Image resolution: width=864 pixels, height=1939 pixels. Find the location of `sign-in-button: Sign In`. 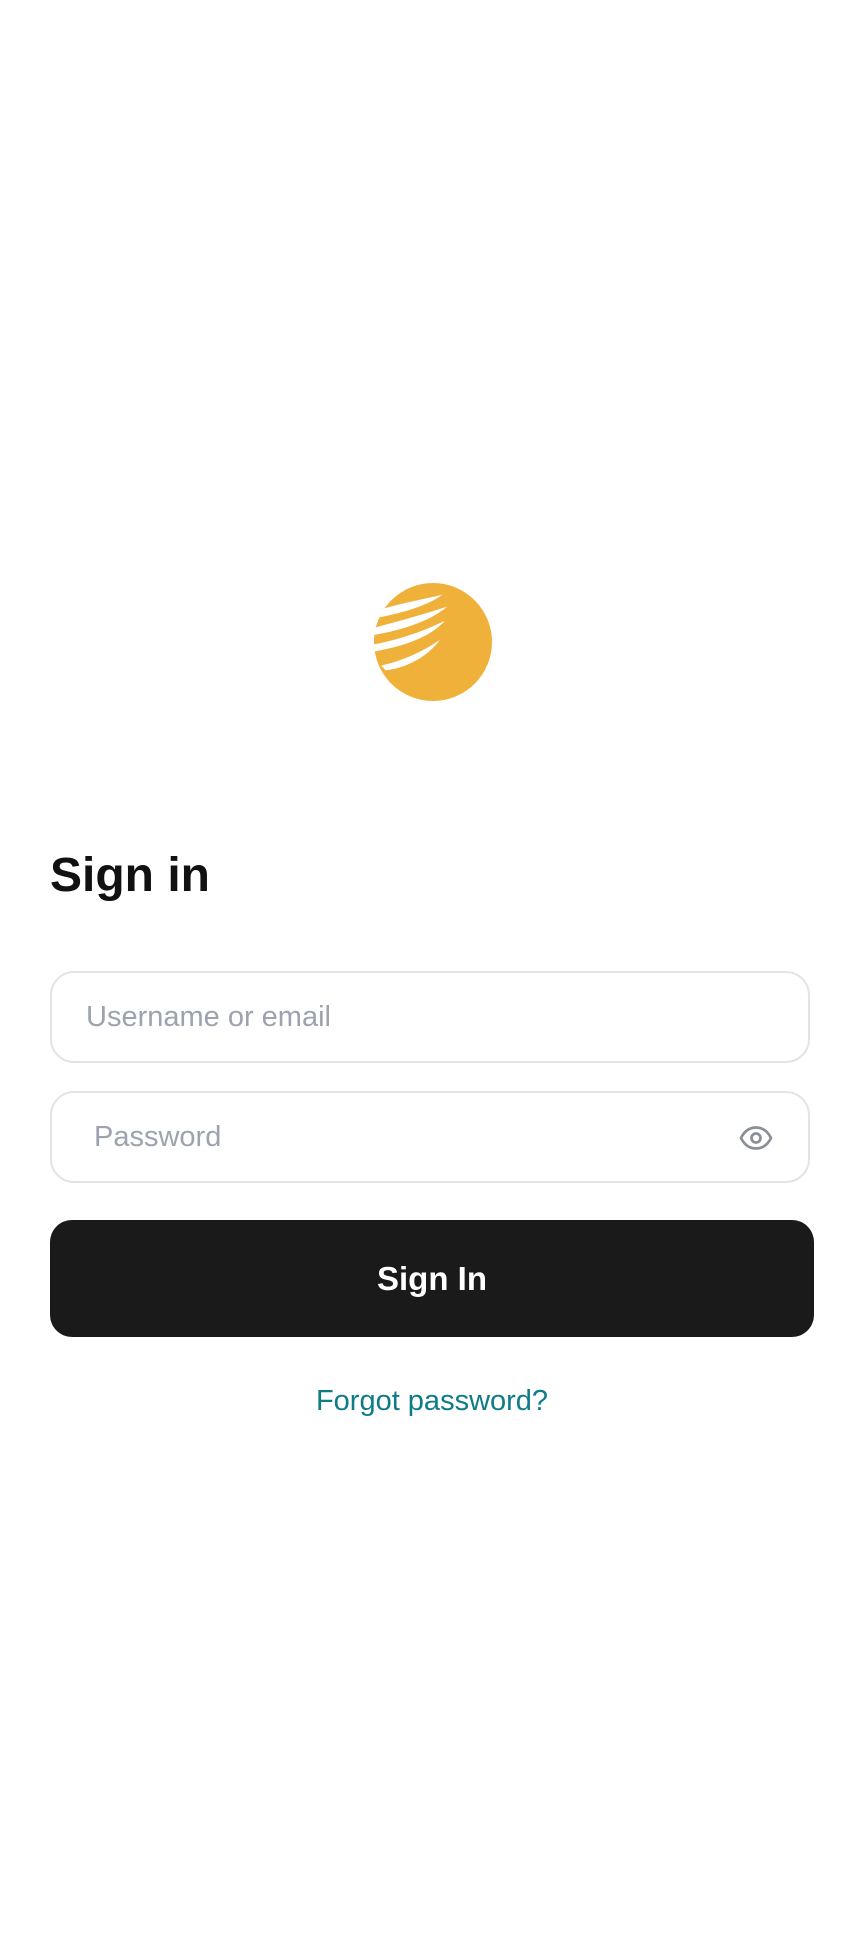

sign-in-button: Sign In is located at coordinates (432, 1278).